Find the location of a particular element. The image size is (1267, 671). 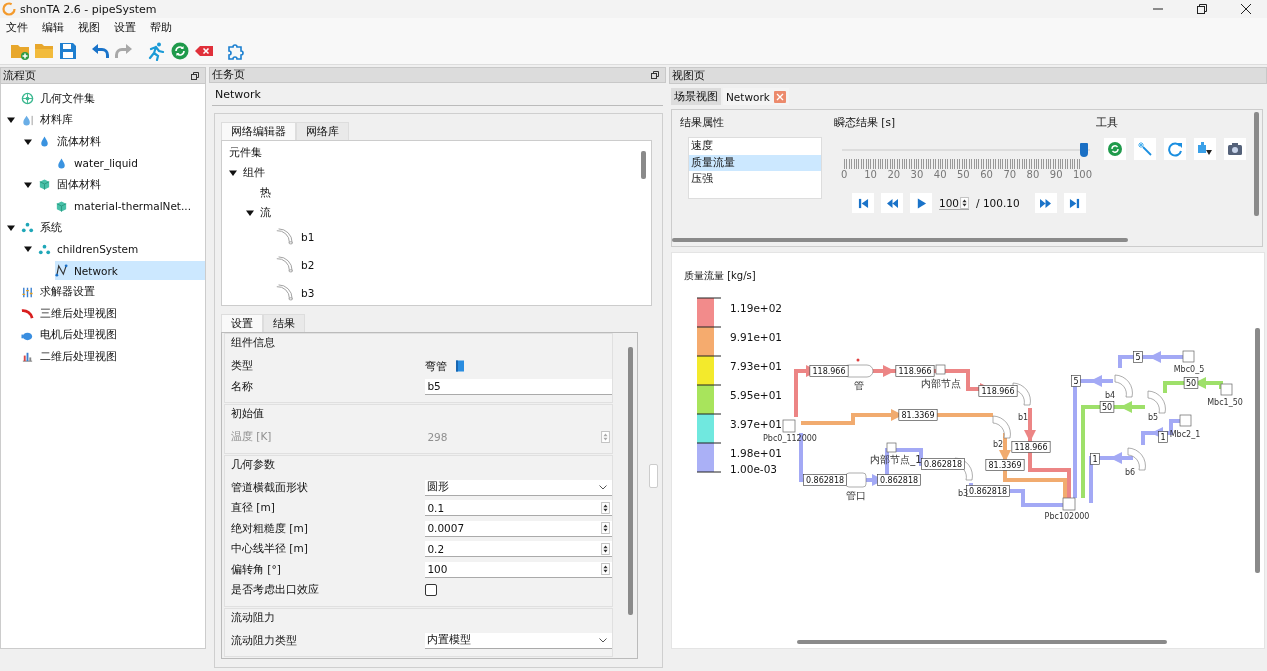

tree-item: 几何文件集 is located at coordinates (113, 99).